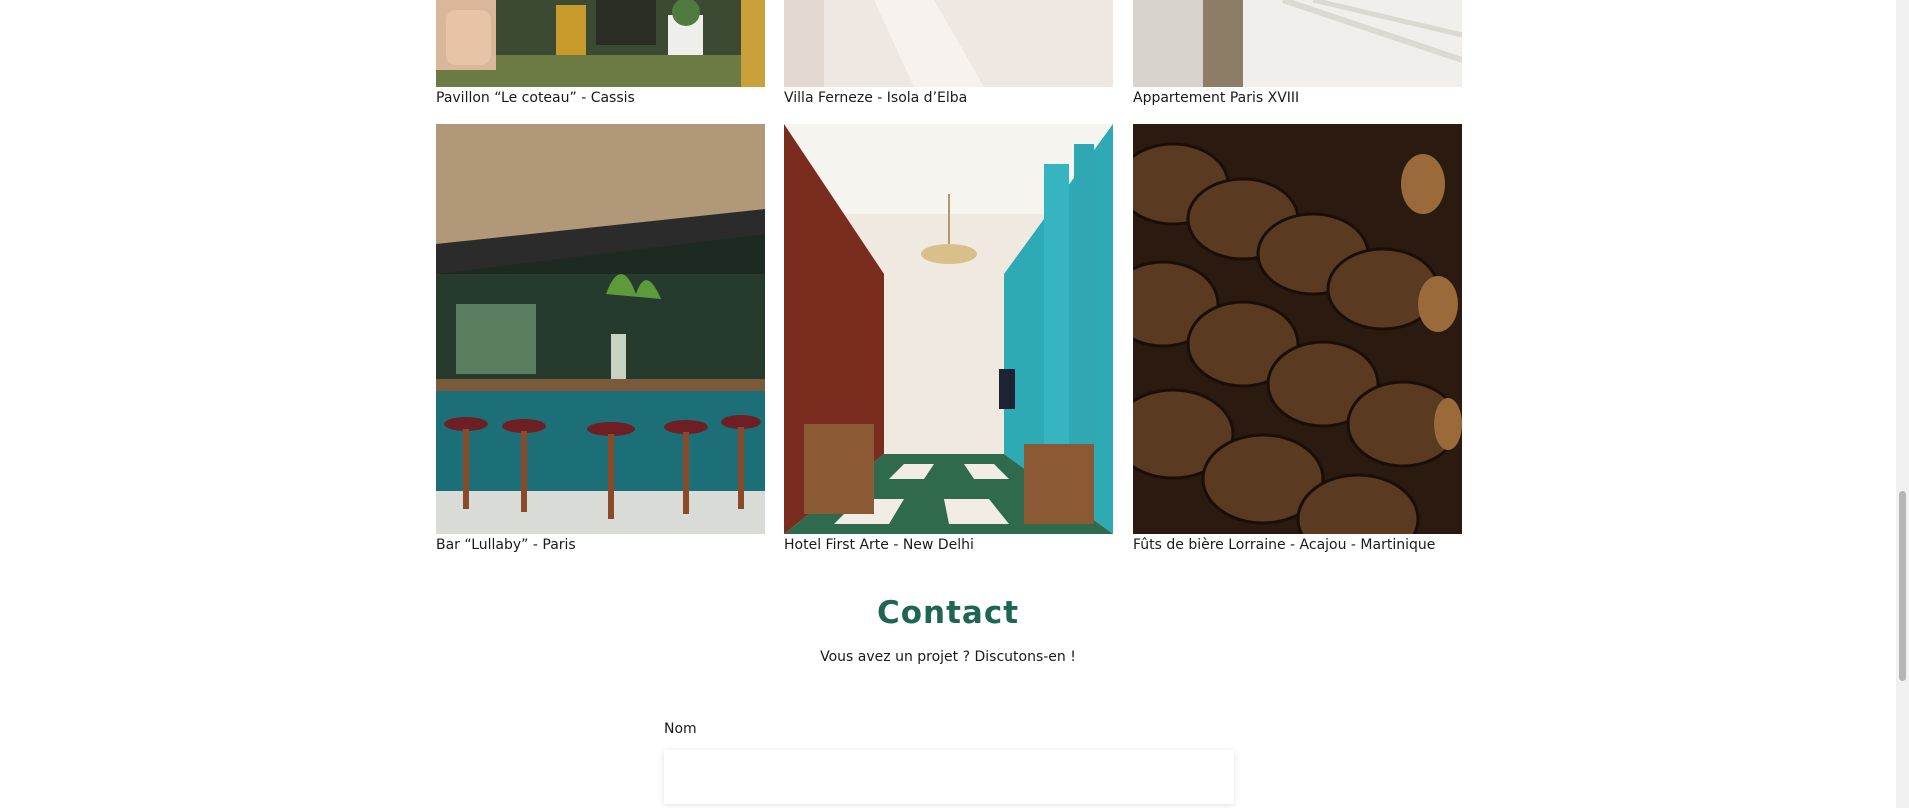 The height and width of the screenshot is (808, 1909). Describe the element at coordinates (949, 777) in the screenshot. I see `name-input` at that location.